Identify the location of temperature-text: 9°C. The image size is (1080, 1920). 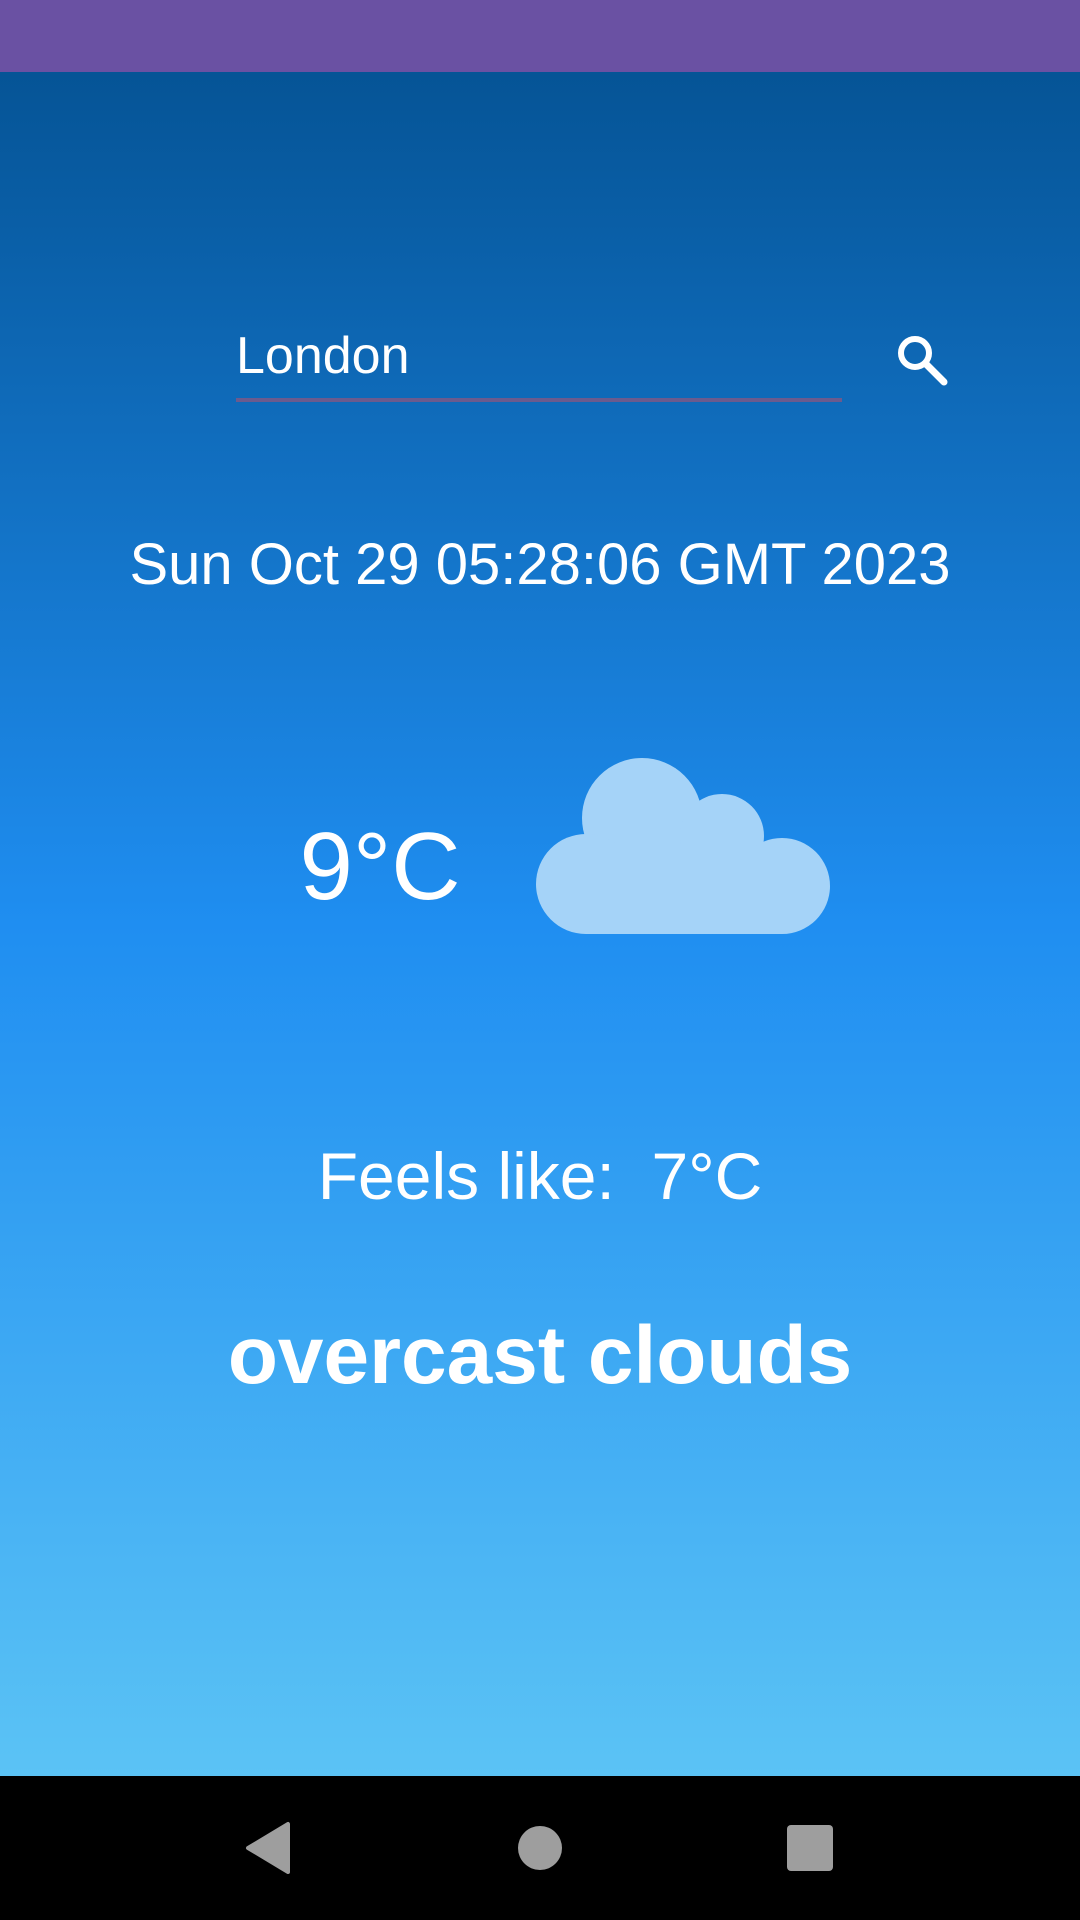
(380, 866).